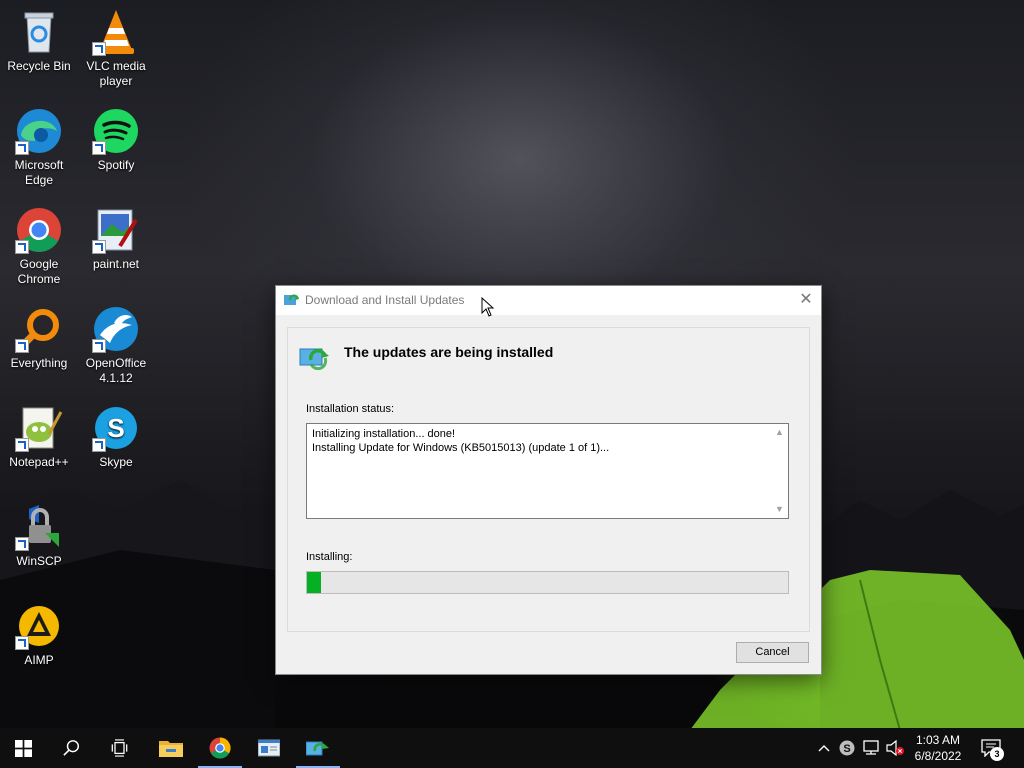  Describe the element at coordinates (329, 557) in the screenshot. I see `progress-label: Installing:` at that location.